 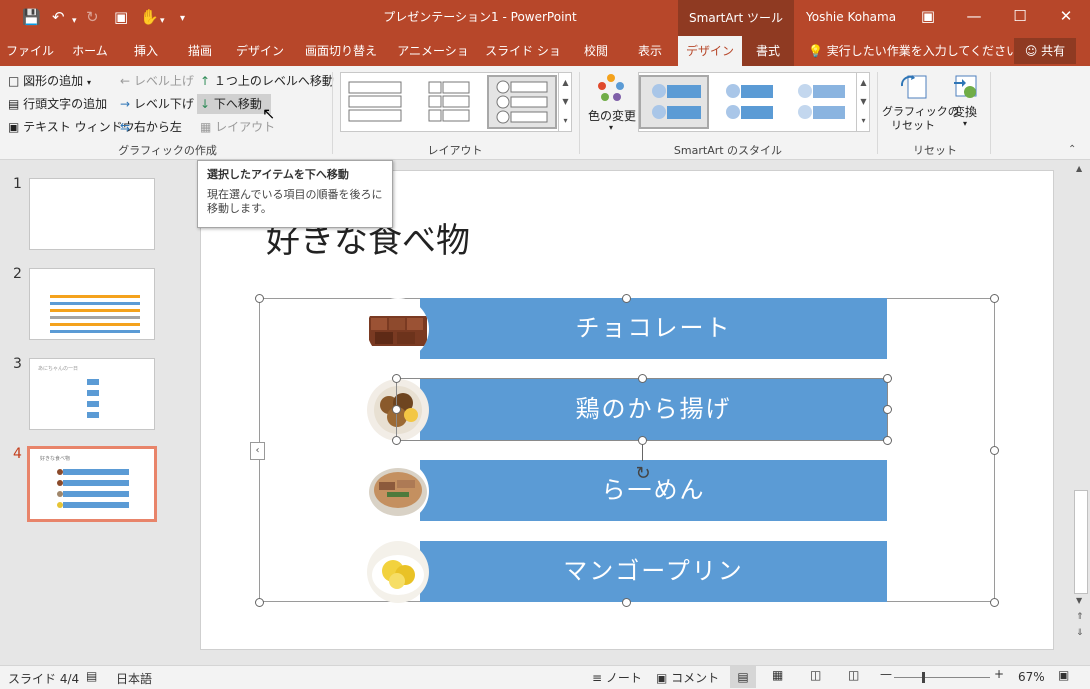 What do you see at coordinates (49, 81) in the screenshot?
I see `add-shape-button: □ 図形の追加 ▾` at bounding box center [49, 81].